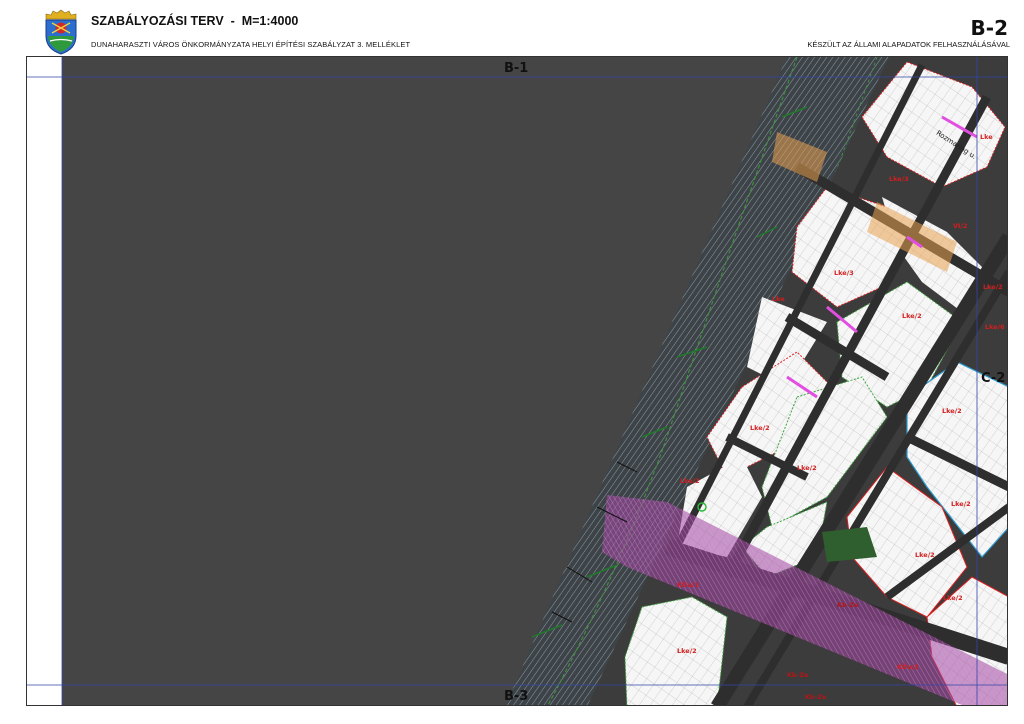 The height and width of the screenshot is (724, 1024). Describe the element at coordinates (516, 68) in the screenshot. I see `adjacent-sheet-top: B-1` at that location.